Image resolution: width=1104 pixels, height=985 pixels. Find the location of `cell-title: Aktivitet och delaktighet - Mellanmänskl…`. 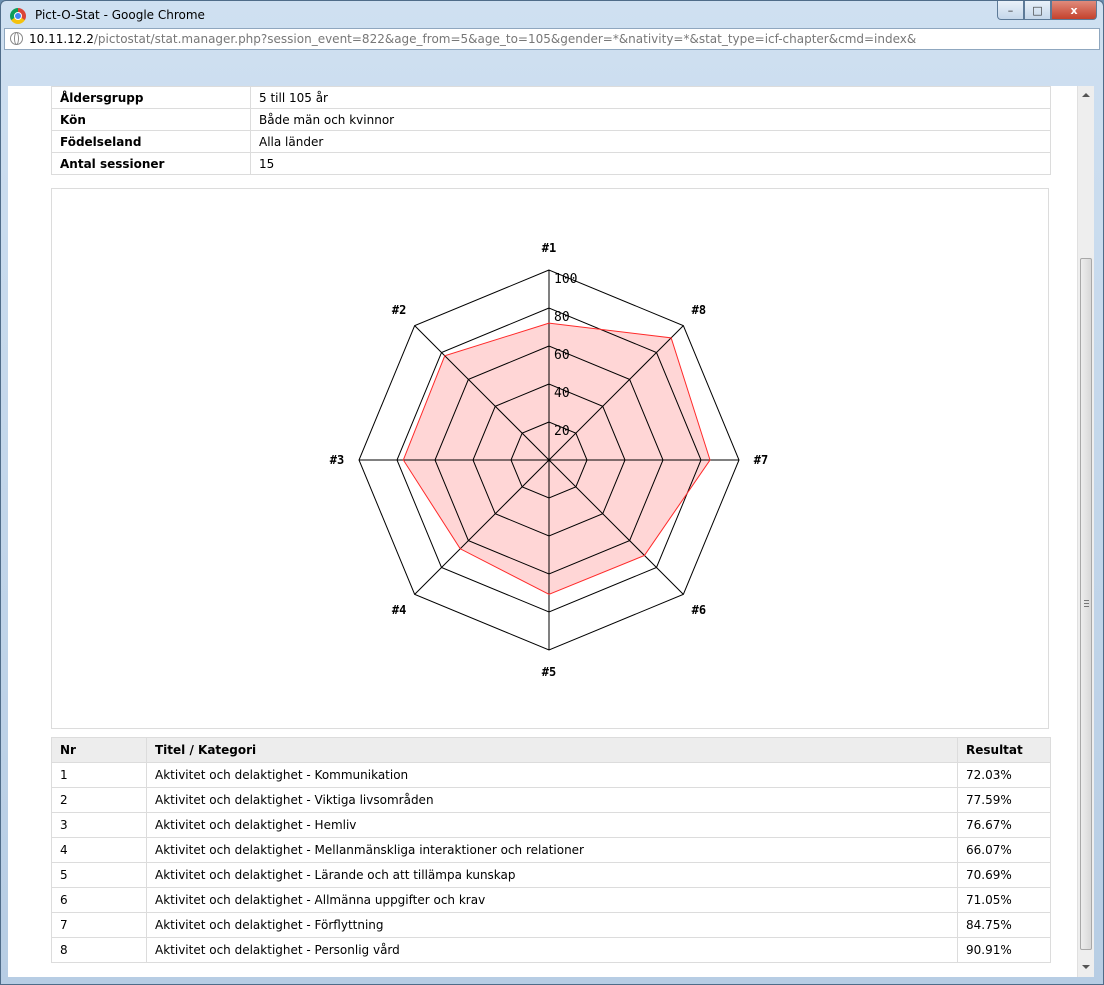

cell-title: Aktivitet och delaktighet - Mellanmänskl… is located at coordinates (552, 850).